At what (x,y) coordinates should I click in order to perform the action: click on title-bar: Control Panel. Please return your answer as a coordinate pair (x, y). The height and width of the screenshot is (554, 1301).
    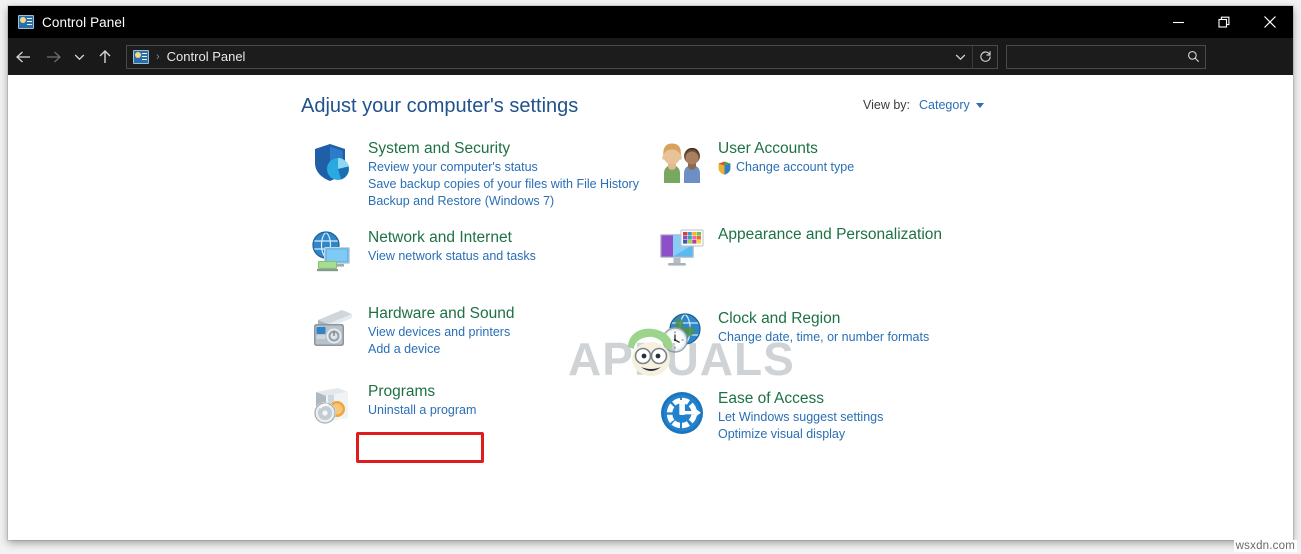
    Looking at the image, I should click on (650, 22).